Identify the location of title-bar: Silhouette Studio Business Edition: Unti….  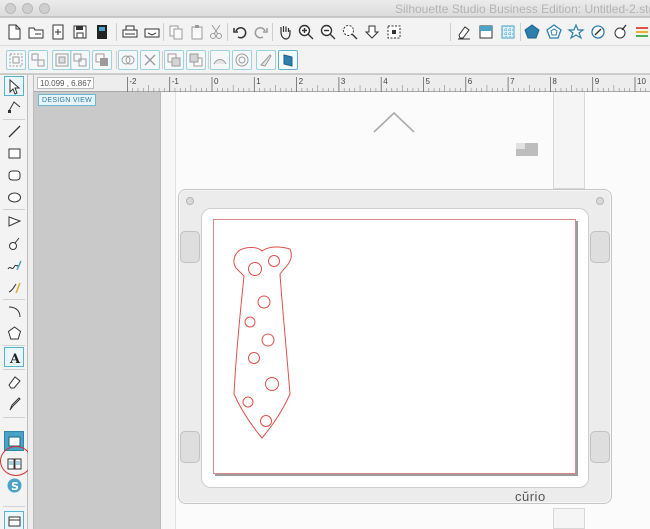
(325, 8).